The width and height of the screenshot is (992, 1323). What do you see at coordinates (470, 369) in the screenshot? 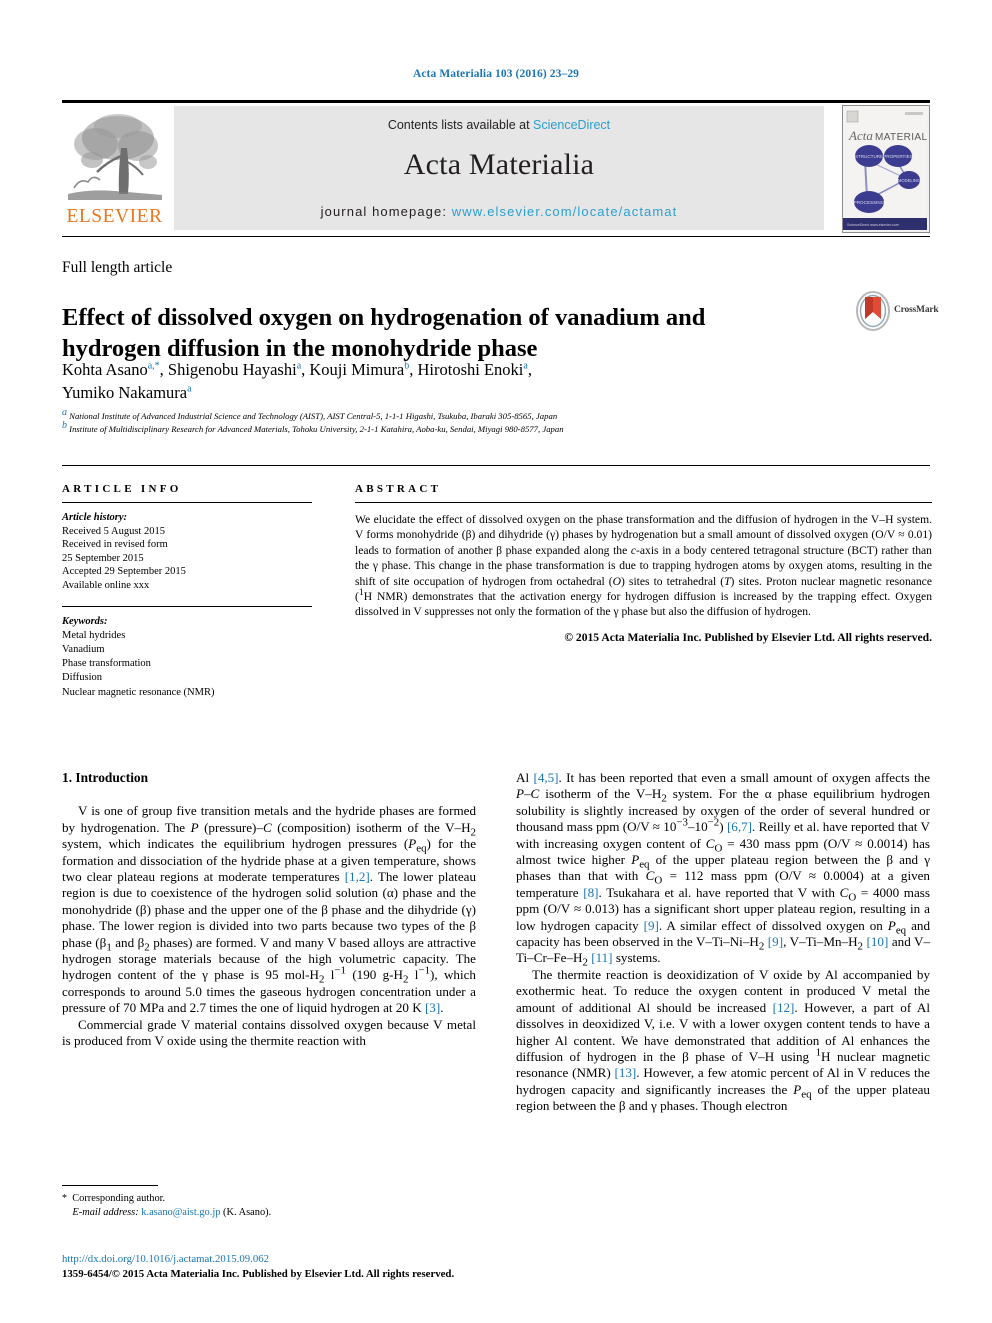
I see `author-name: Hirotoshi Enoki` at bounding box center [470, 369].